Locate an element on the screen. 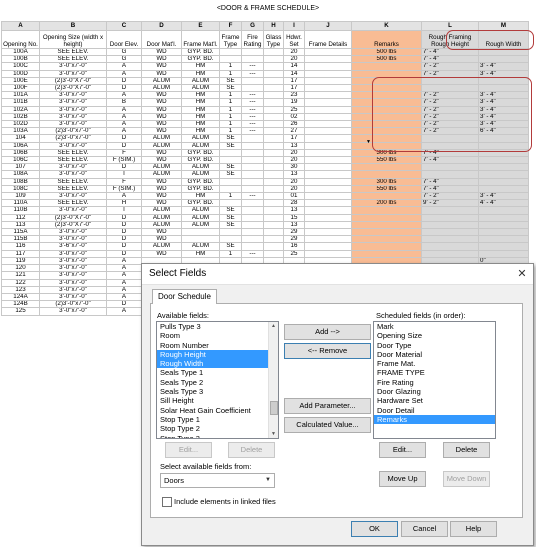 Image resolution: width=536 pixels, height=547 pixels. list-item: Fire Rating is located at coordinates (434, 382).